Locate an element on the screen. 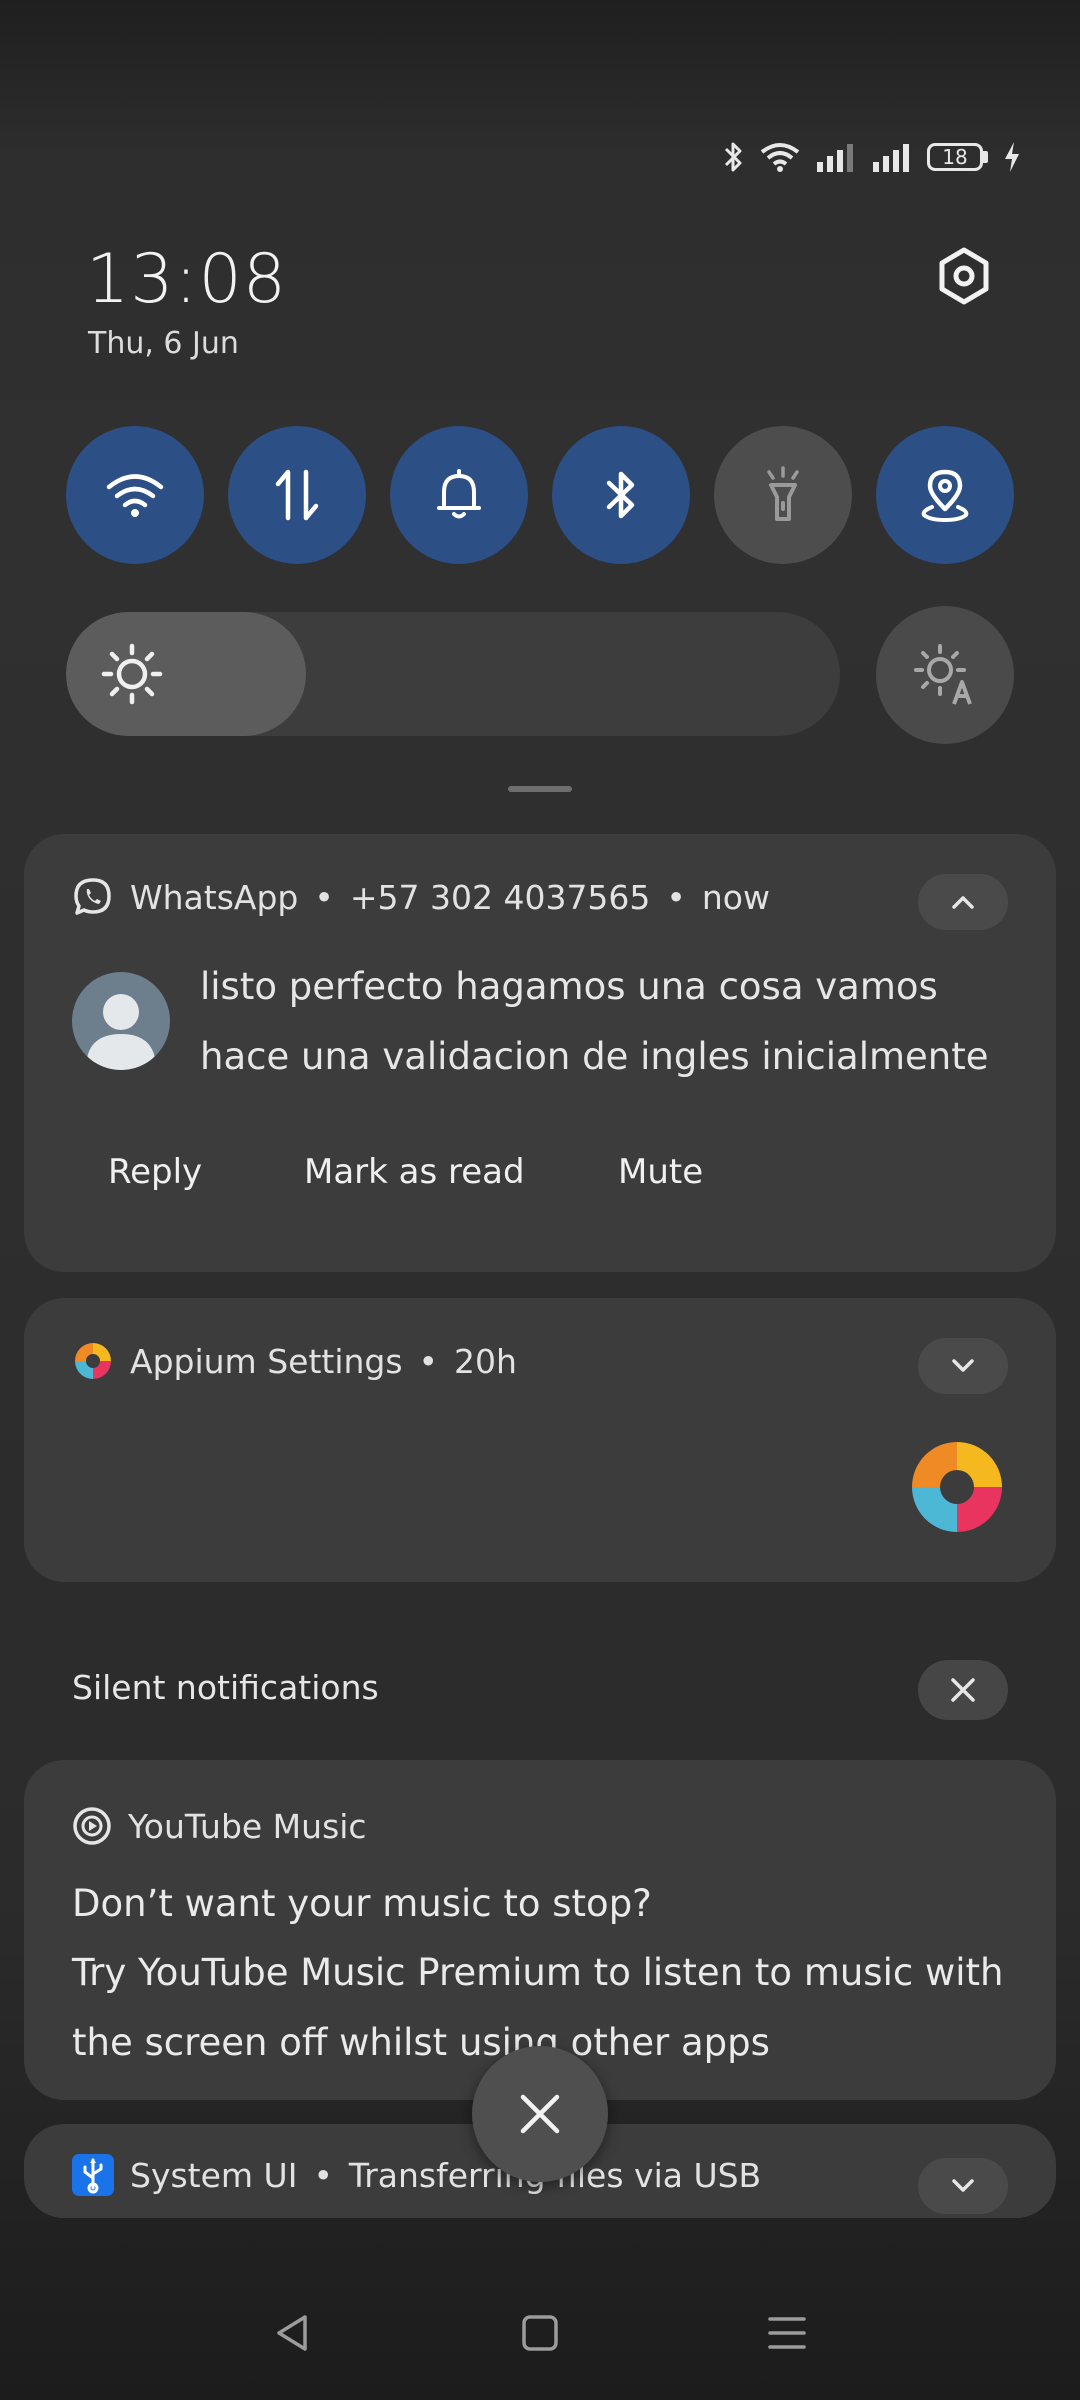  tile-location is located at coordinates (945, 495).